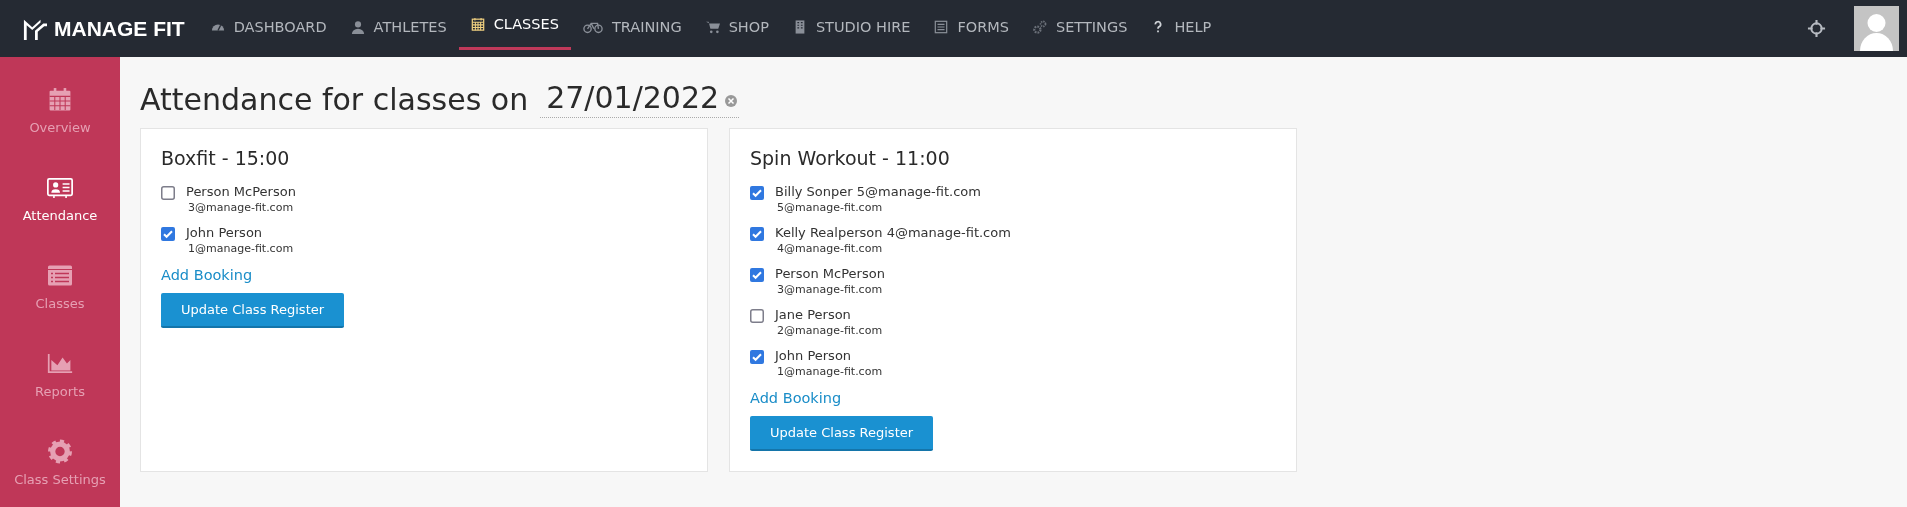 The image size is (1907, 507). What do you see at coordinates (731, 101) in the screenshot?
I see `clear-icon` at bounding box center [731, 101].